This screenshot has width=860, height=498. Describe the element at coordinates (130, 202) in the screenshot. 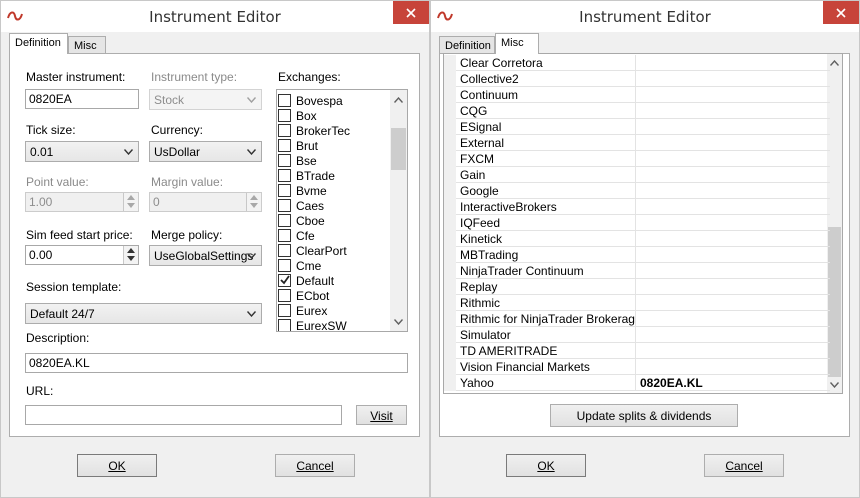

I see `point-value-stepper` at that location.